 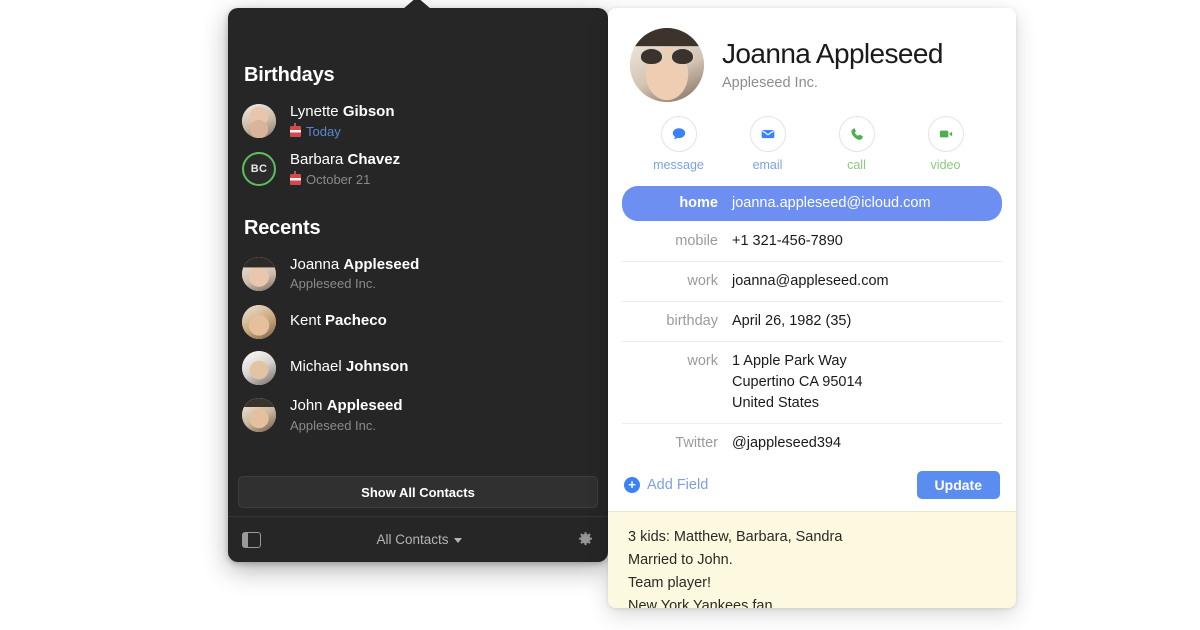 What do you see at coordinates (368, 111) in the screenshot?
I see `contact-last-name: Gibson` at bounding box center [368, 111].